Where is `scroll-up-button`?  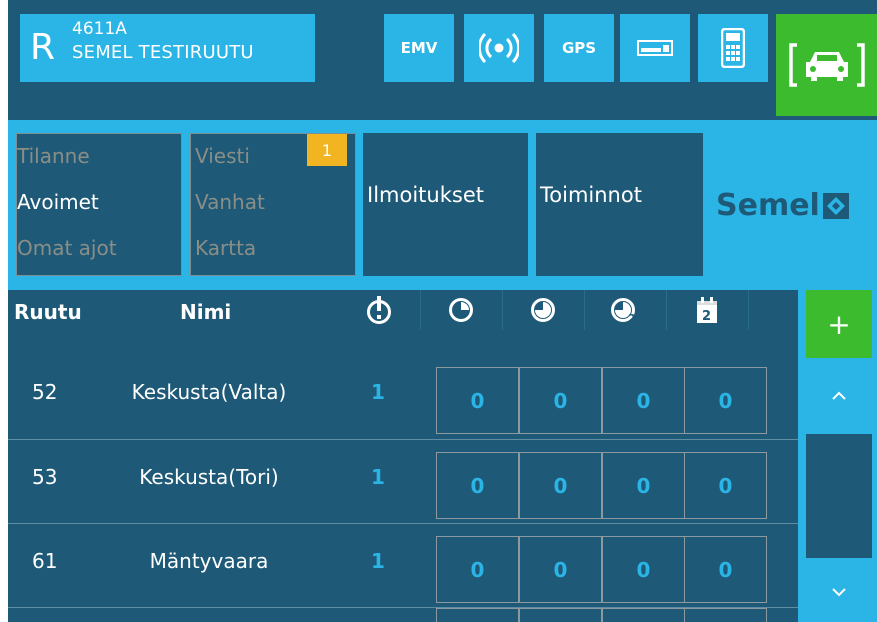 scroll-up-button is located at coordinates (839, 396).